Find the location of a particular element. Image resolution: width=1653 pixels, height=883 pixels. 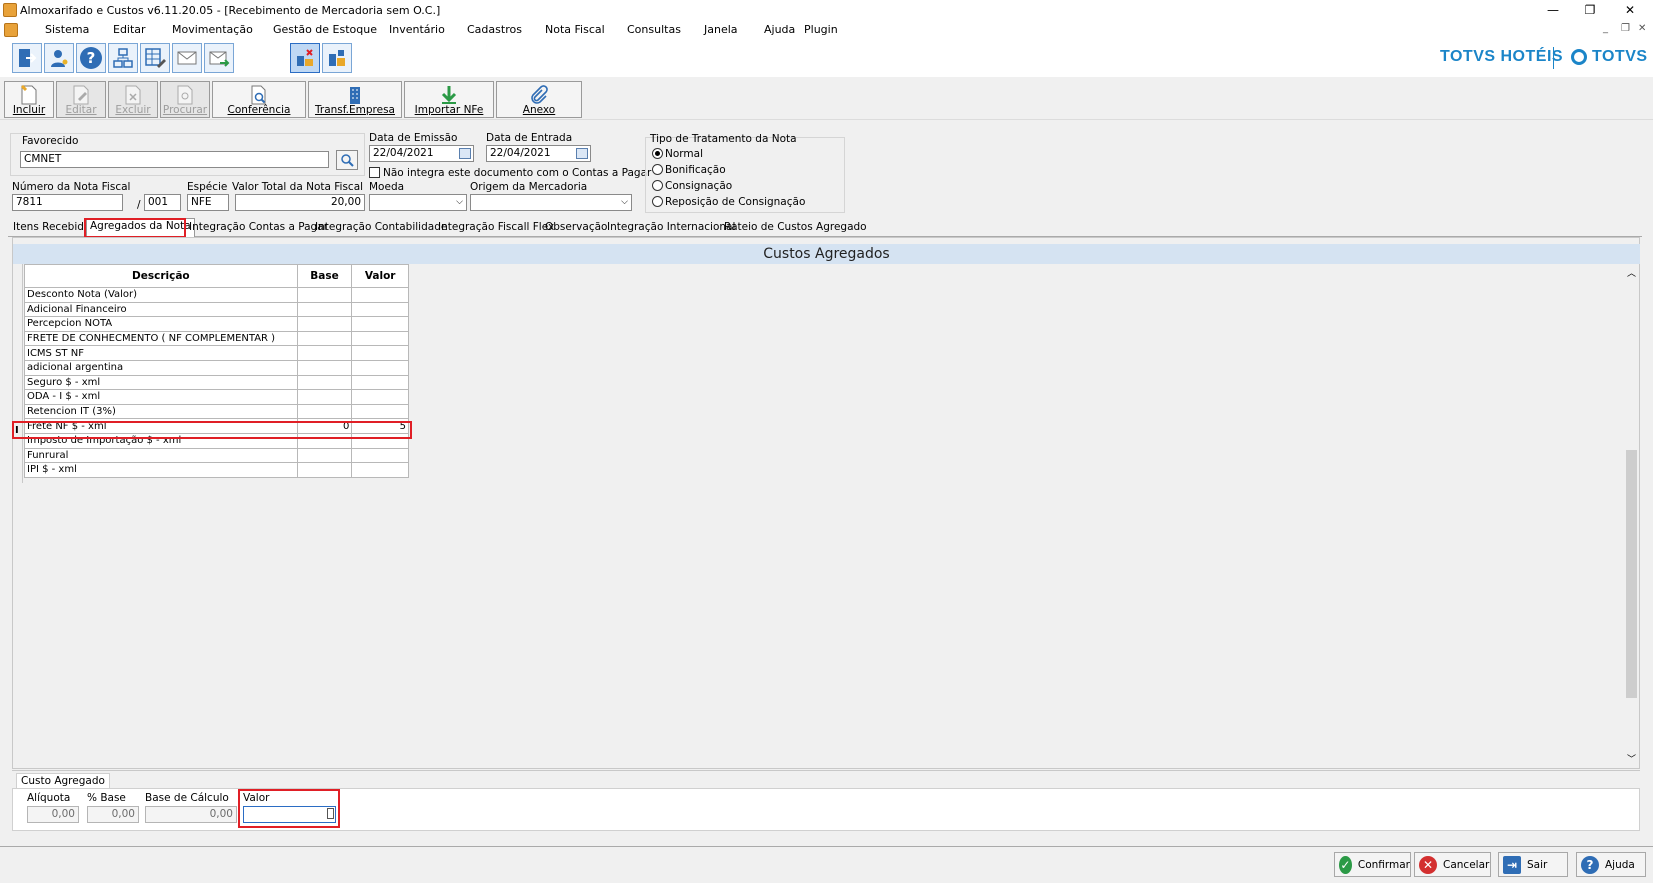

radio-reposicao is located at coordinates (657, 201).